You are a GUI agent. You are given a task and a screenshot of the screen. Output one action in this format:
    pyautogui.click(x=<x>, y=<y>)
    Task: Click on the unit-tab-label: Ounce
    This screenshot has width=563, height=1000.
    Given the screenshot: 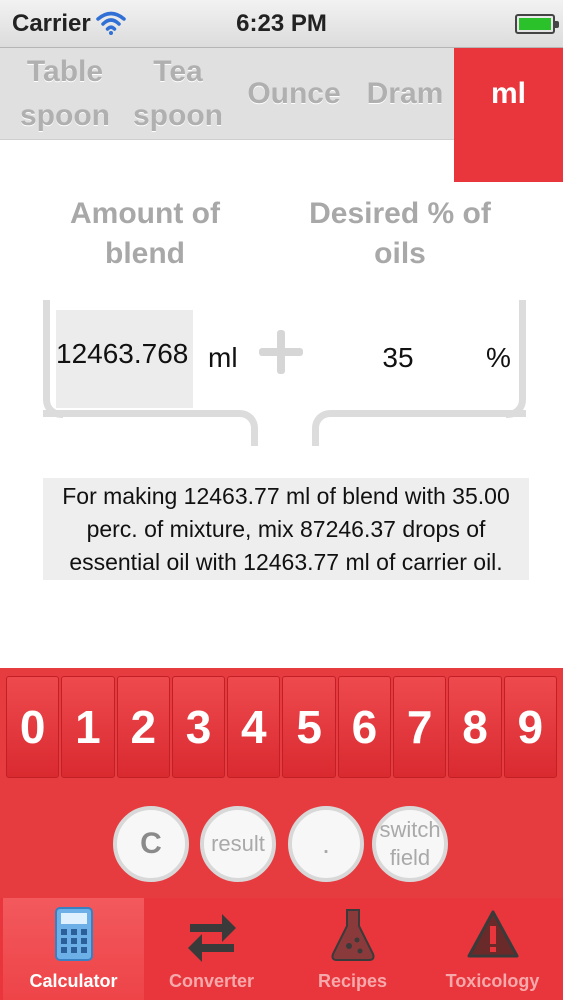 What is the action you would take?
    pyautogui.click(x=294, y=93)
    